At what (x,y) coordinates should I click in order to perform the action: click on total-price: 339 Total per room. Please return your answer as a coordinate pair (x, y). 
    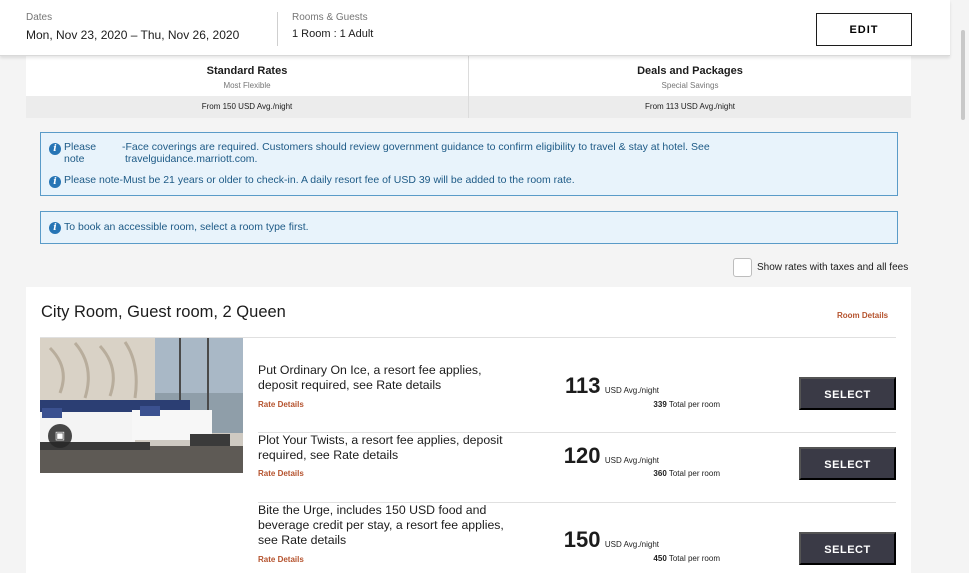
    Looking at the image, I should click on (670, 404).